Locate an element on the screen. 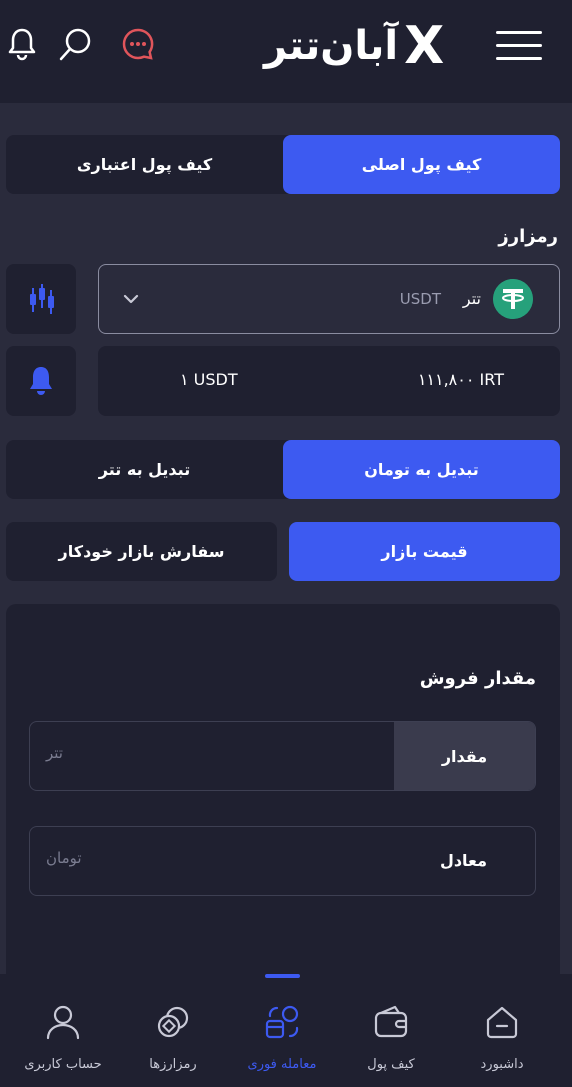 The width and height of the screenshot is (572, 1087). chevron-down-icon is located at coordinates (131, 299).